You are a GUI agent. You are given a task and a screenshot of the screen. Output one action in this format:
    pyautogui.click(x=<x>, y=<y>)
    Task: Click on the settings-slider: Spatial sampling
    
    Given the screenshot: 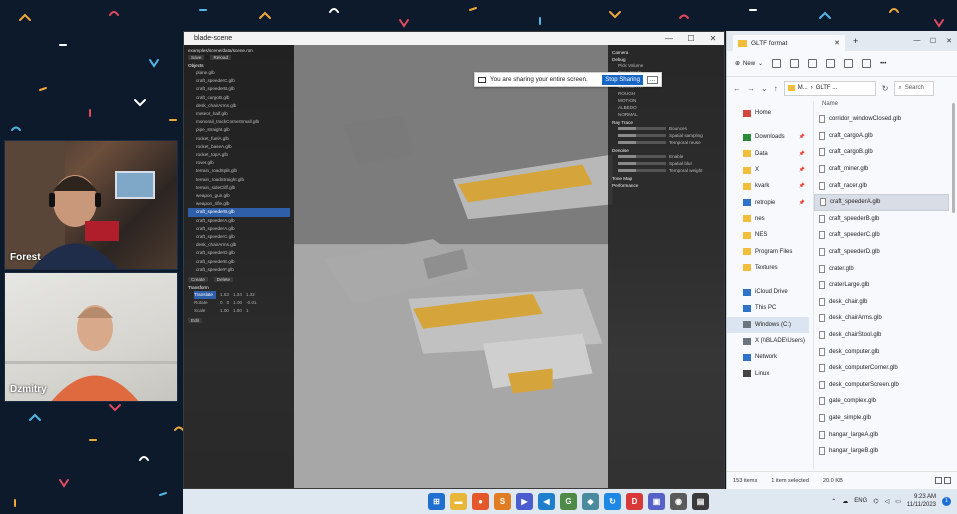 What is the action you would take?
    pyautogui.click(x=666, y=135)
    